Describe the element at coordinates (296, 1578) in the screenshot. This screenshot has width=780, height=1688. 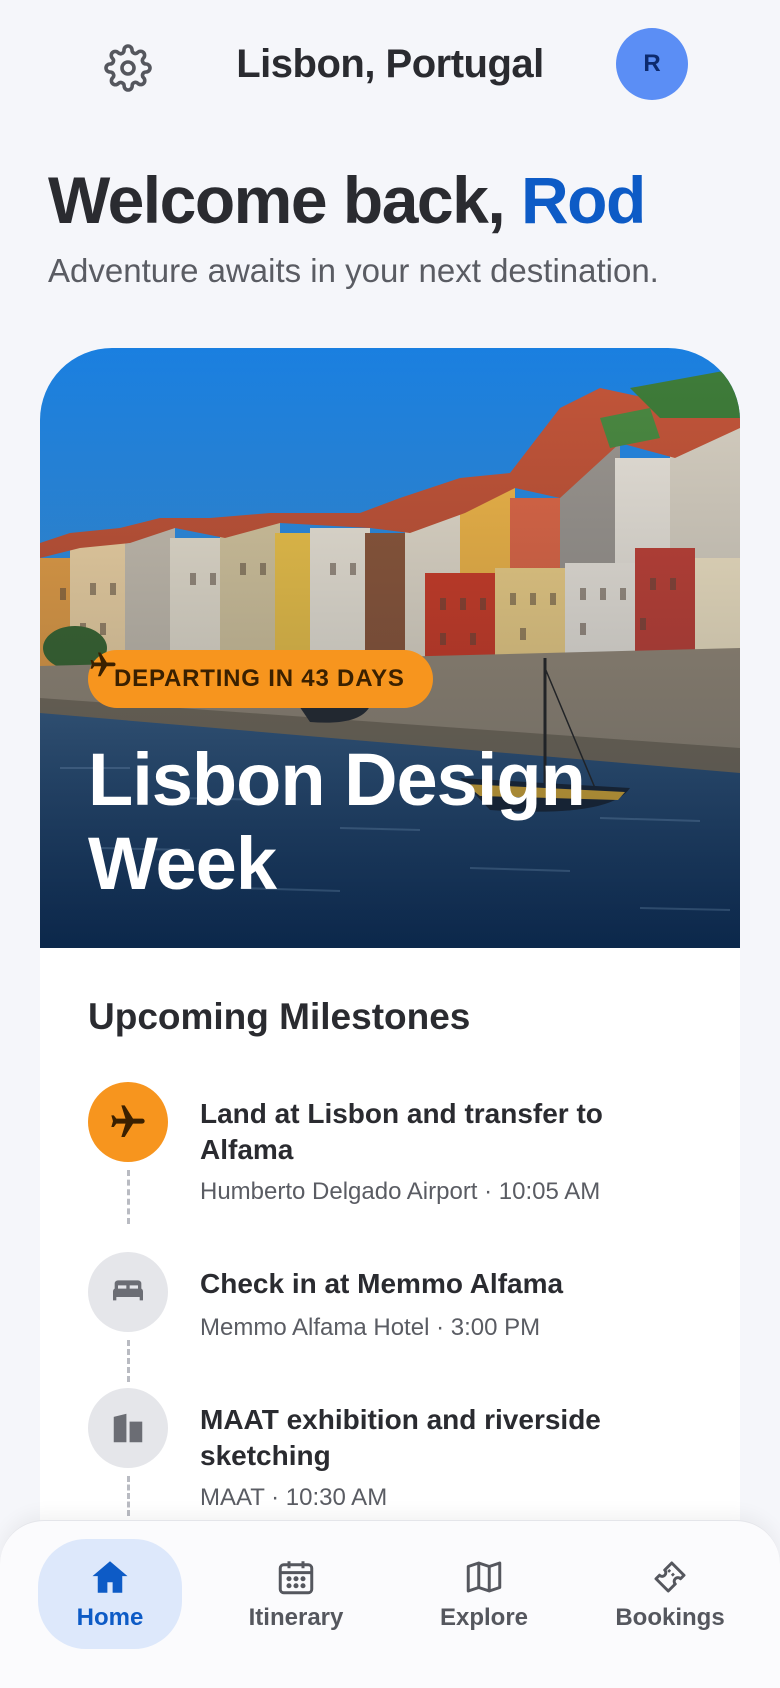
I see `calendar-icon` at that location.